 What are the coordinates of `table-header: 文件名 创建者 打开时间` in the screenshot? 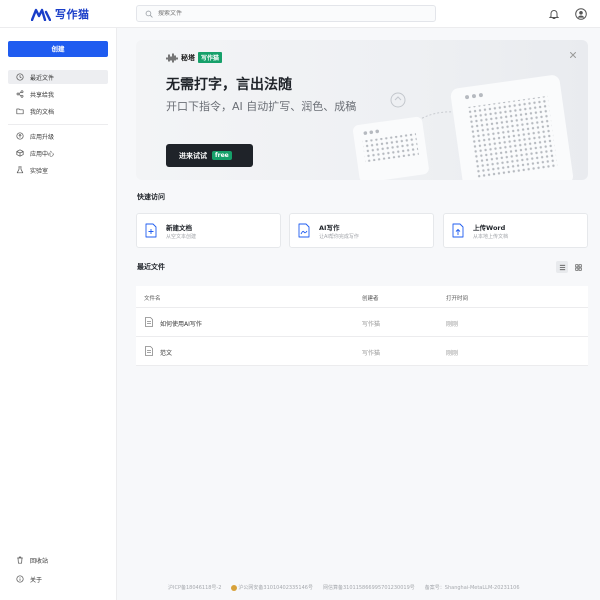 It's located at (362, 297).